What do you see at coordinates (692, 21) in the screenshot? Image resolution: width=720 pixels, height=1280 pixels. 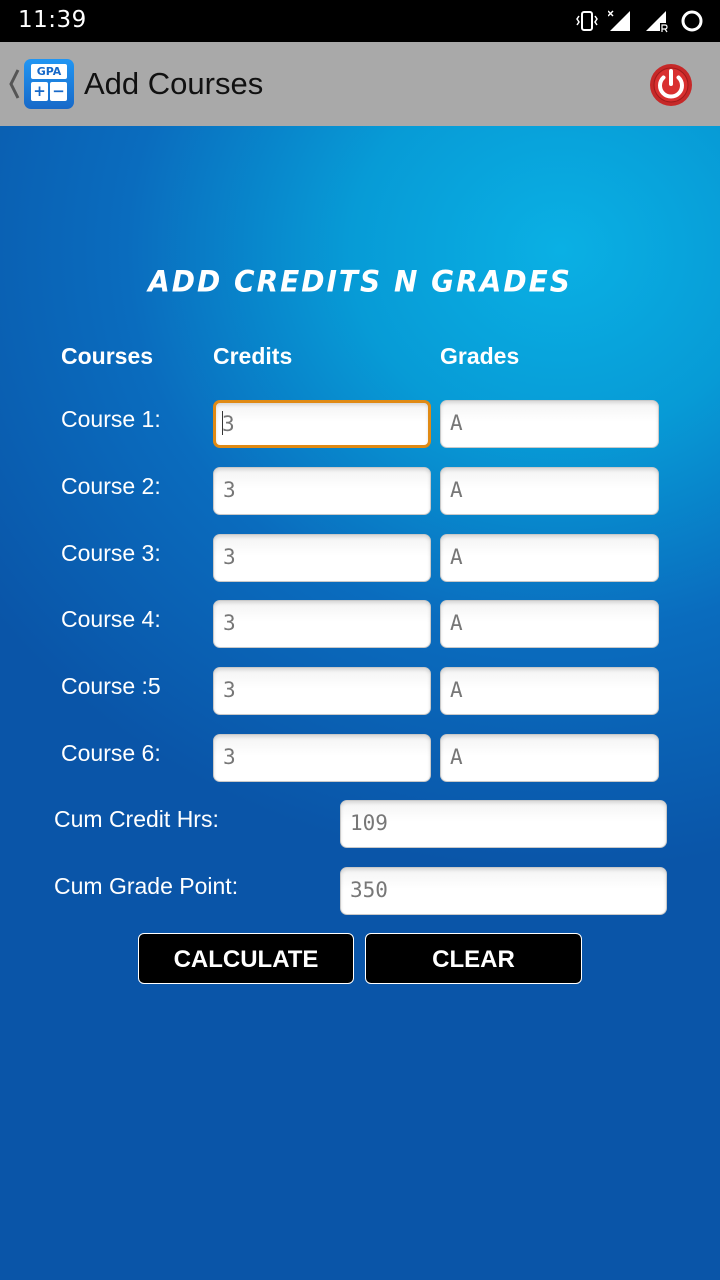 I see `battery-ring-icon` at bounding box center [692, 21].